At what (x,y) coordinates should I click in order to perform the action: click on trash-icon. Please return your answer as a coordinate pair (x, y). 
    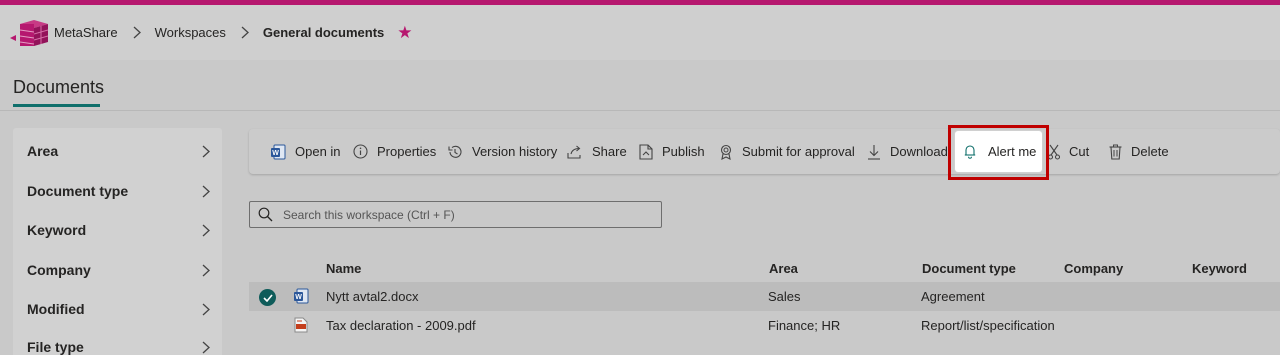
    Looking at the image, I should click on (1115, 152).